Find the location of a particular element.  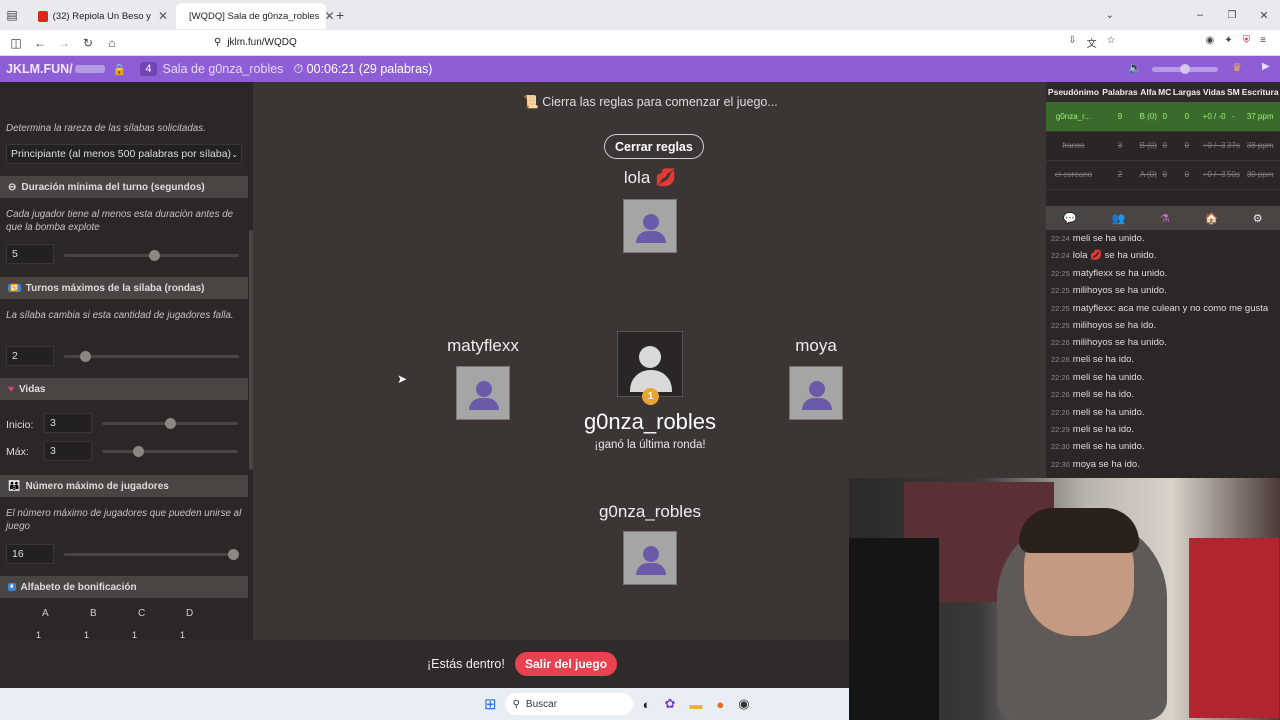

table-row: franco 3 B (0) 0 0 +0 / -3 37s 38 ppm is located at coordinates (1163, 146).